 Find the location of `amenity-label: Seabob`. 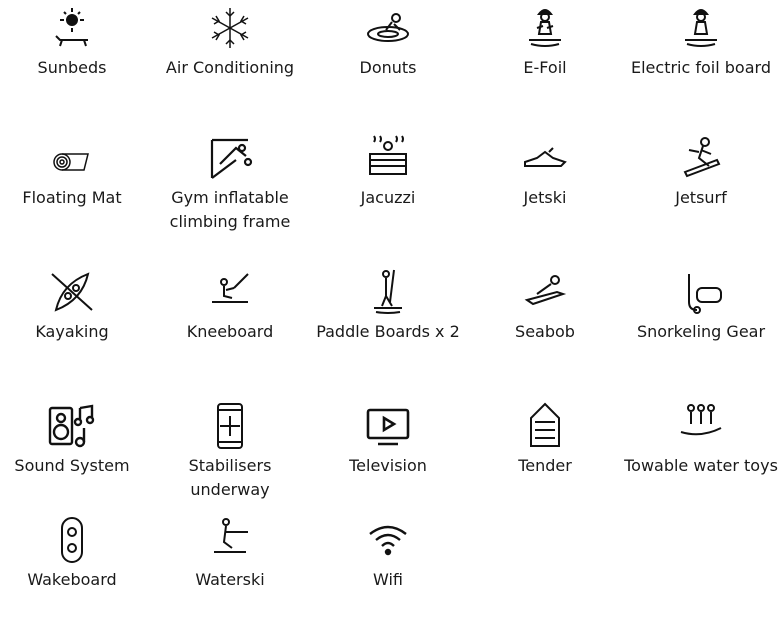

amenity-label: Seabob is located at coordinates (545, 331).